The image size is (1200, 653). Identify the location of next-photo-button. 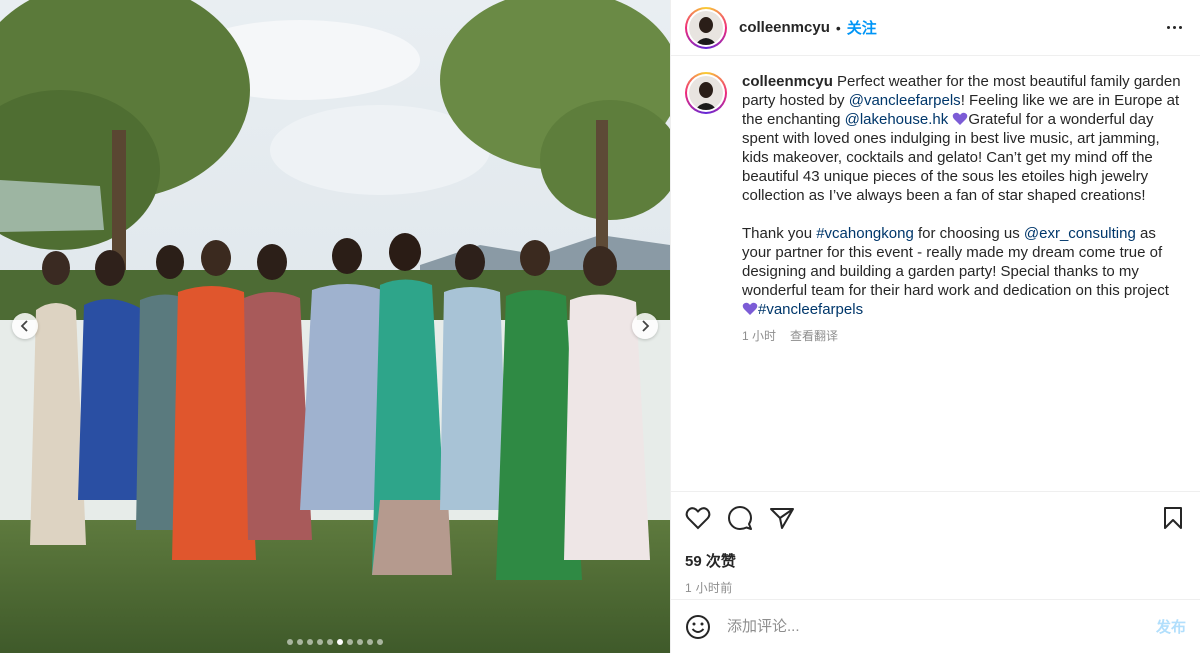
(645, 326).